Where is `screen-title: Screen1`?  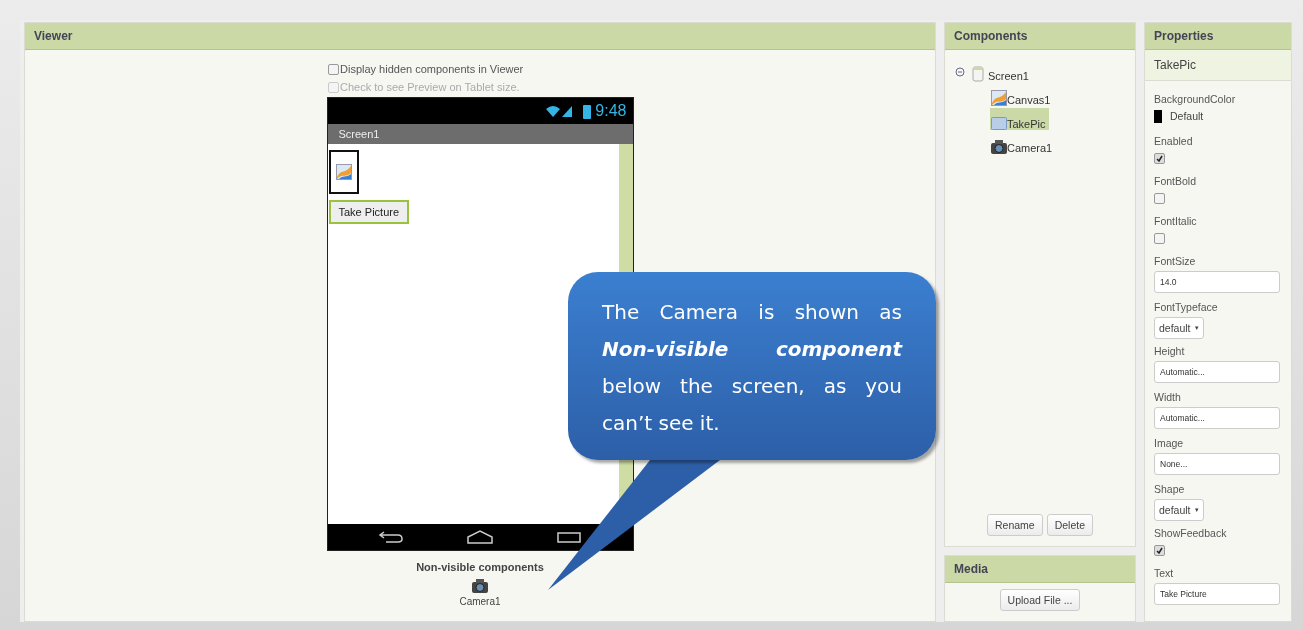 screen-title: Screen1 is located at coordinates (480, 134).